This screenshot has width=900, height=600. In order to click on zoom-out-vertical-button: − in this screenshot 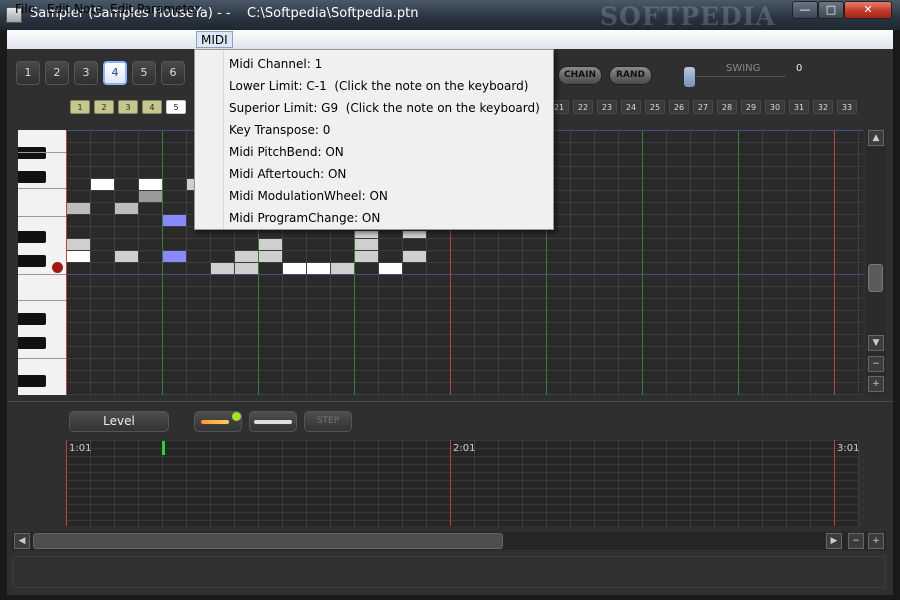, I will do `click(876, 364)`.